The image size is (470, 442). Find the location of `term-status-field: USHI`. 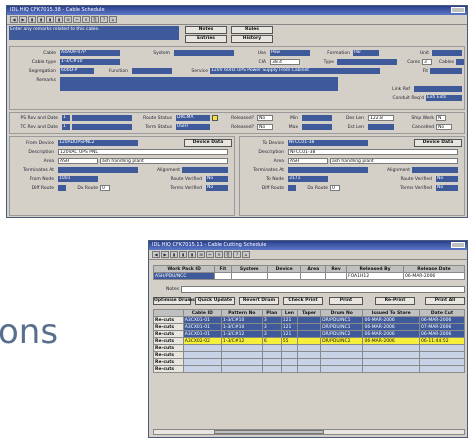

term-status-field: USHI is located at coordinates (193, 127).